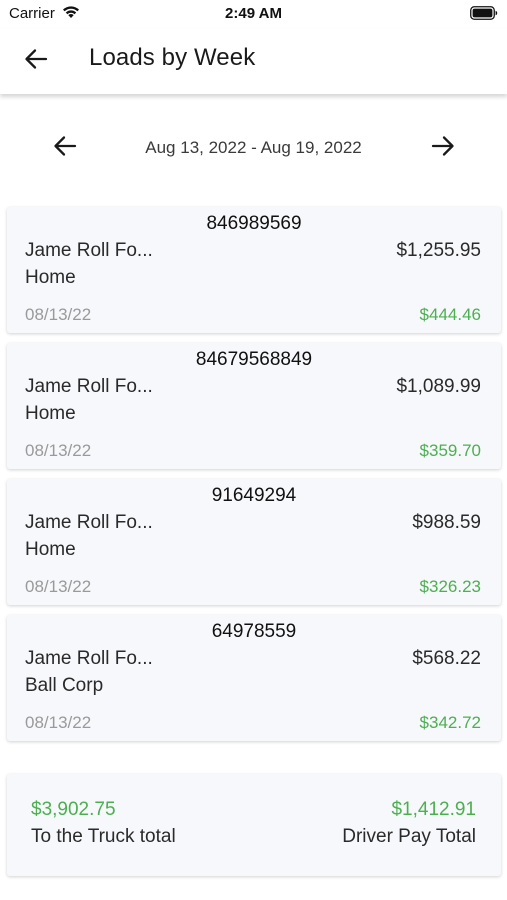 The height and width of the screenshot is (900, 507). What do you see at coordinates (409, 836) in the screenshot?
I see `driver-pay-total-label: Driver Pay Total` at bounding box center [409, 836].